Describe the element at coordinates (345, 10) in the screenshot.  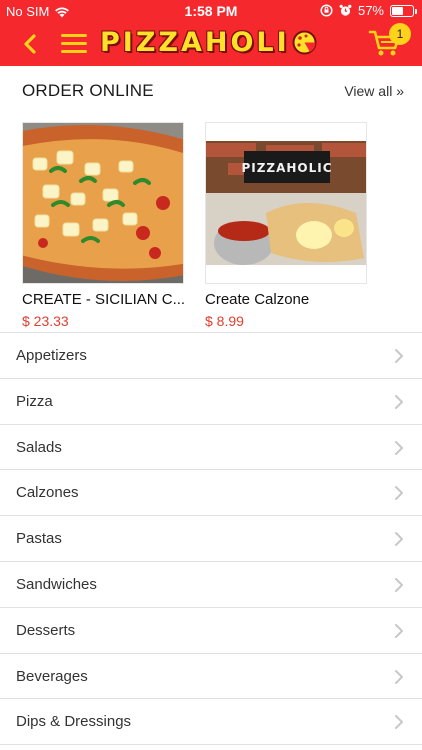
I see `alarm-icon` at that location.